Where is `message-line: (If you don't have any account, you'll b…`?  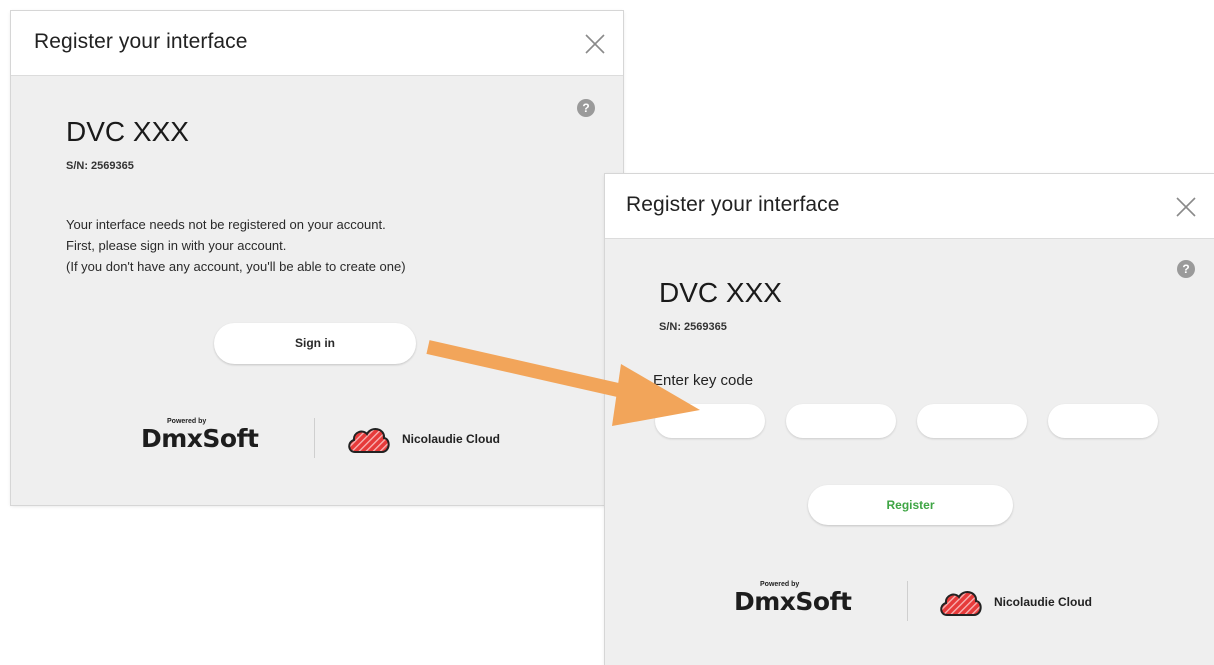
message-line: (If you don't have any account, you'll b… is located at coordinates (236, 266).